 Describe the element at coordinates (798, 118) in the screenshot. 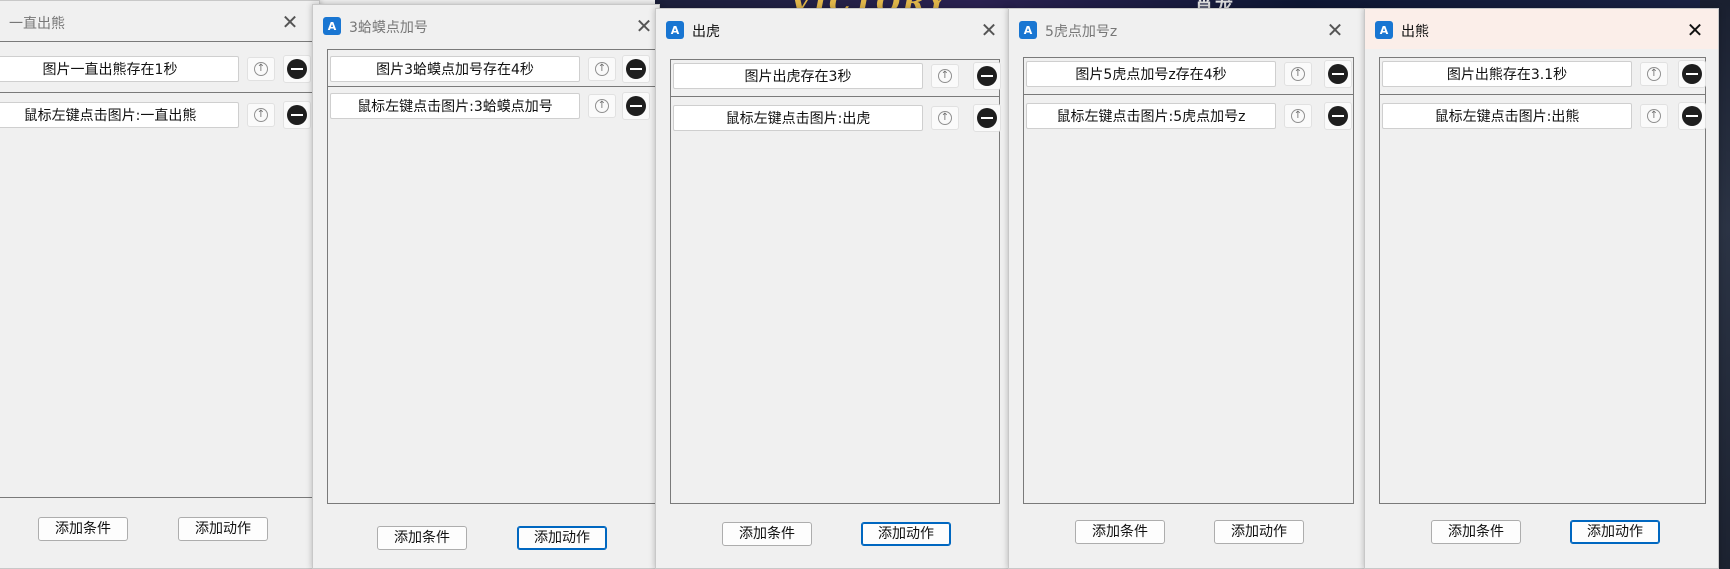

I see `action-item: 鼠标左键点击图片:出虎` at that location.